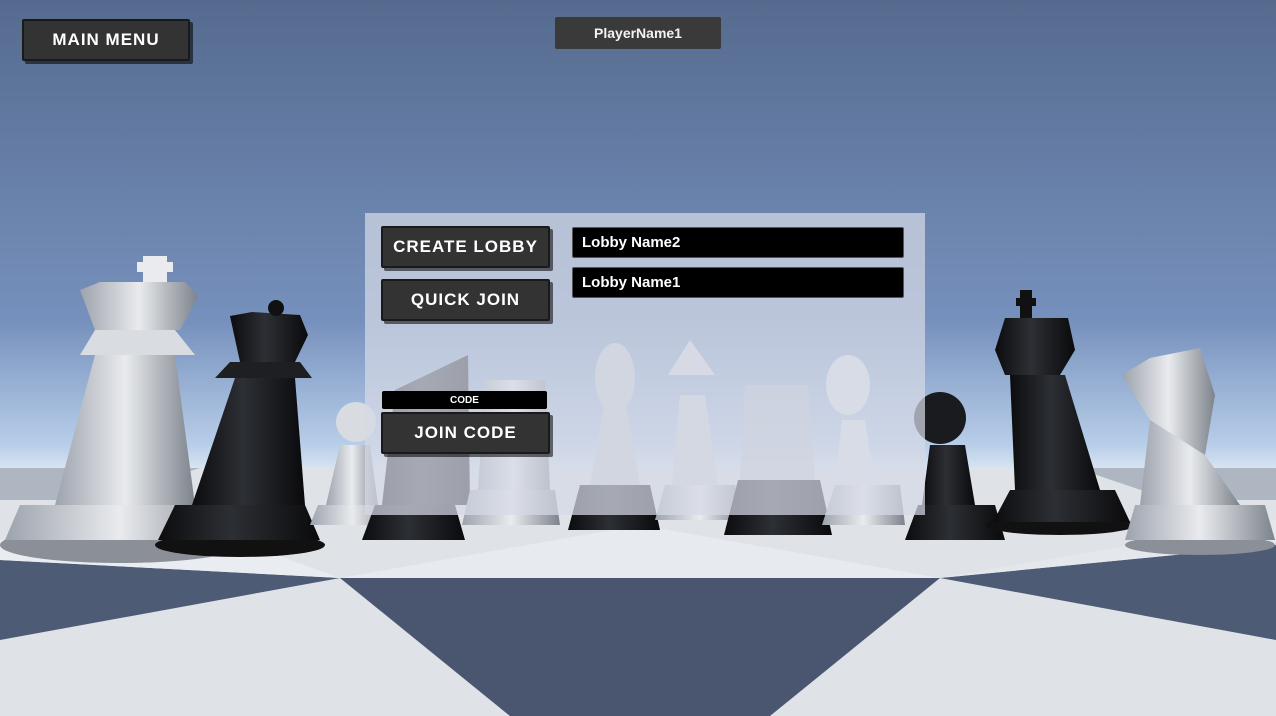  What do you see at coordinates (465, 433) in the screenshot?
I see `join-code-button: JOIN CODE` at bounding box center [465, 433].